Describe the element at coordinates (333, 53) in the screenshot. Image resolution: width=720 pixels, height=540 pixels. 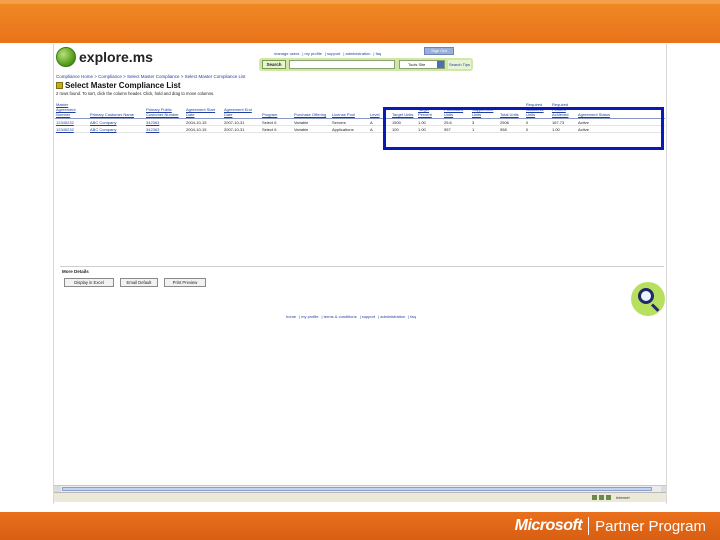
I see `link-support: support` at that location.